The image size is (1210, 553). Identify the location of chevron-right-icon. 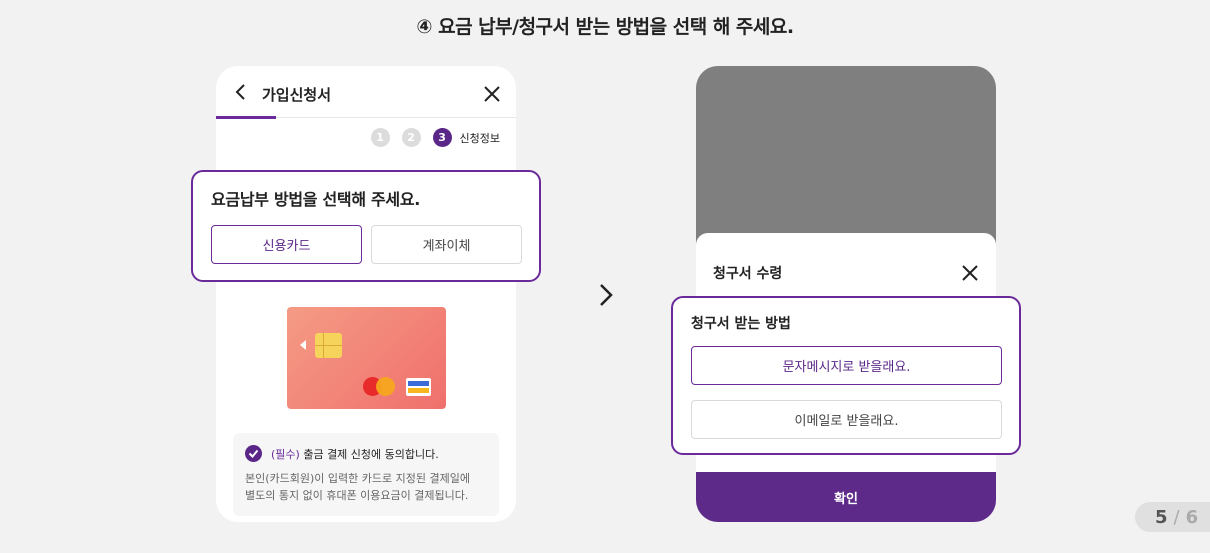
(606, 295).